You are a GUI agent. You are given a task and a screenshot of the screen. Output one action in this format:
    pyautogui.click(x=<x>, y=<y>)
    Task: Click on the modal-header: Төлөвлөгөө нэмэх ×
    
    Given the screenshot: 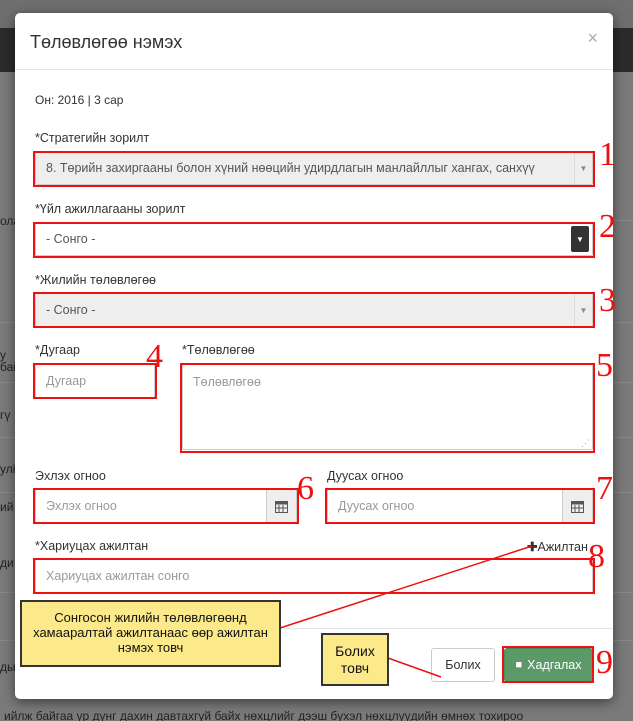 What is the action you would take?
    pyautogui.click(x=314, y=41)
    